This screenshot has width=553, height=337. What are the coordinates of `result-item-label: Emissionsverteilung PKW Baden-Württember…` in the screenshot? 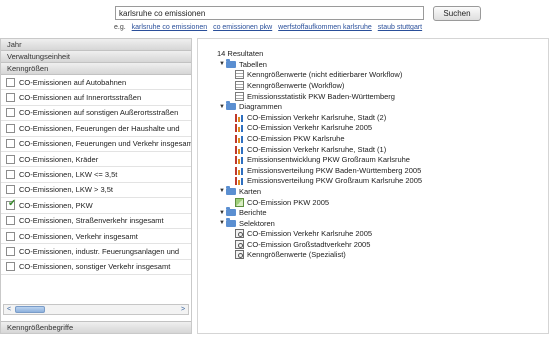 It's located at (334, 170).